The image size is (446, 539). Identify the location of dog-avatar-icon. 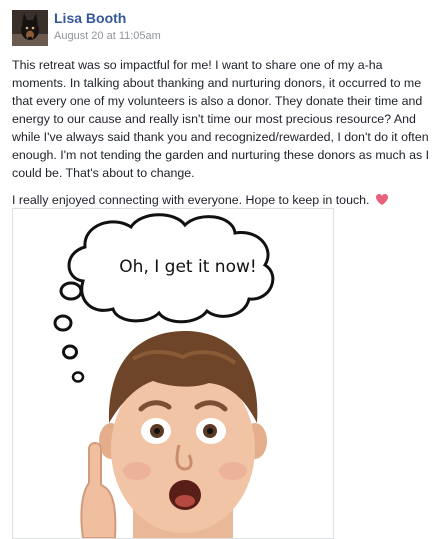
(30, 28).